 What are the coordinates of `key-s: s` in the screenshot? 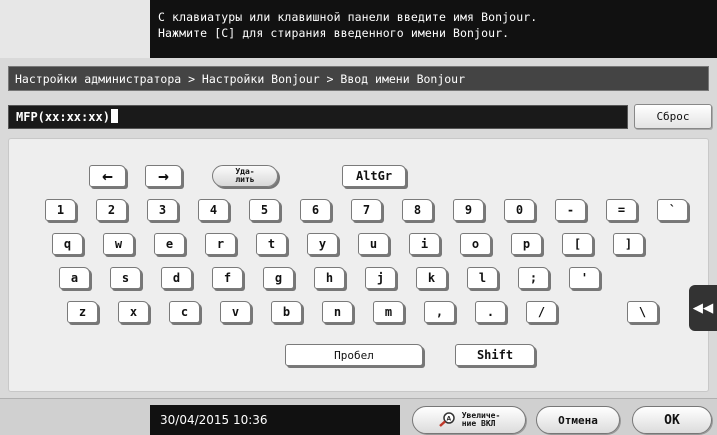 It's located at (125, 278).